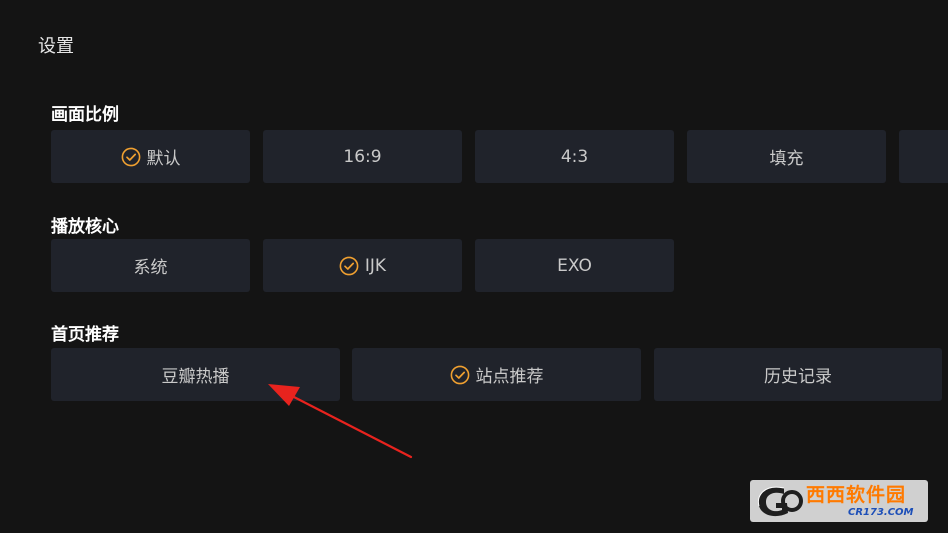 This screenshot has height=533, width=948. Describe the element at coordinates (509, 377) in the screenshot. I see `option-label: 站点推荐` at that location.